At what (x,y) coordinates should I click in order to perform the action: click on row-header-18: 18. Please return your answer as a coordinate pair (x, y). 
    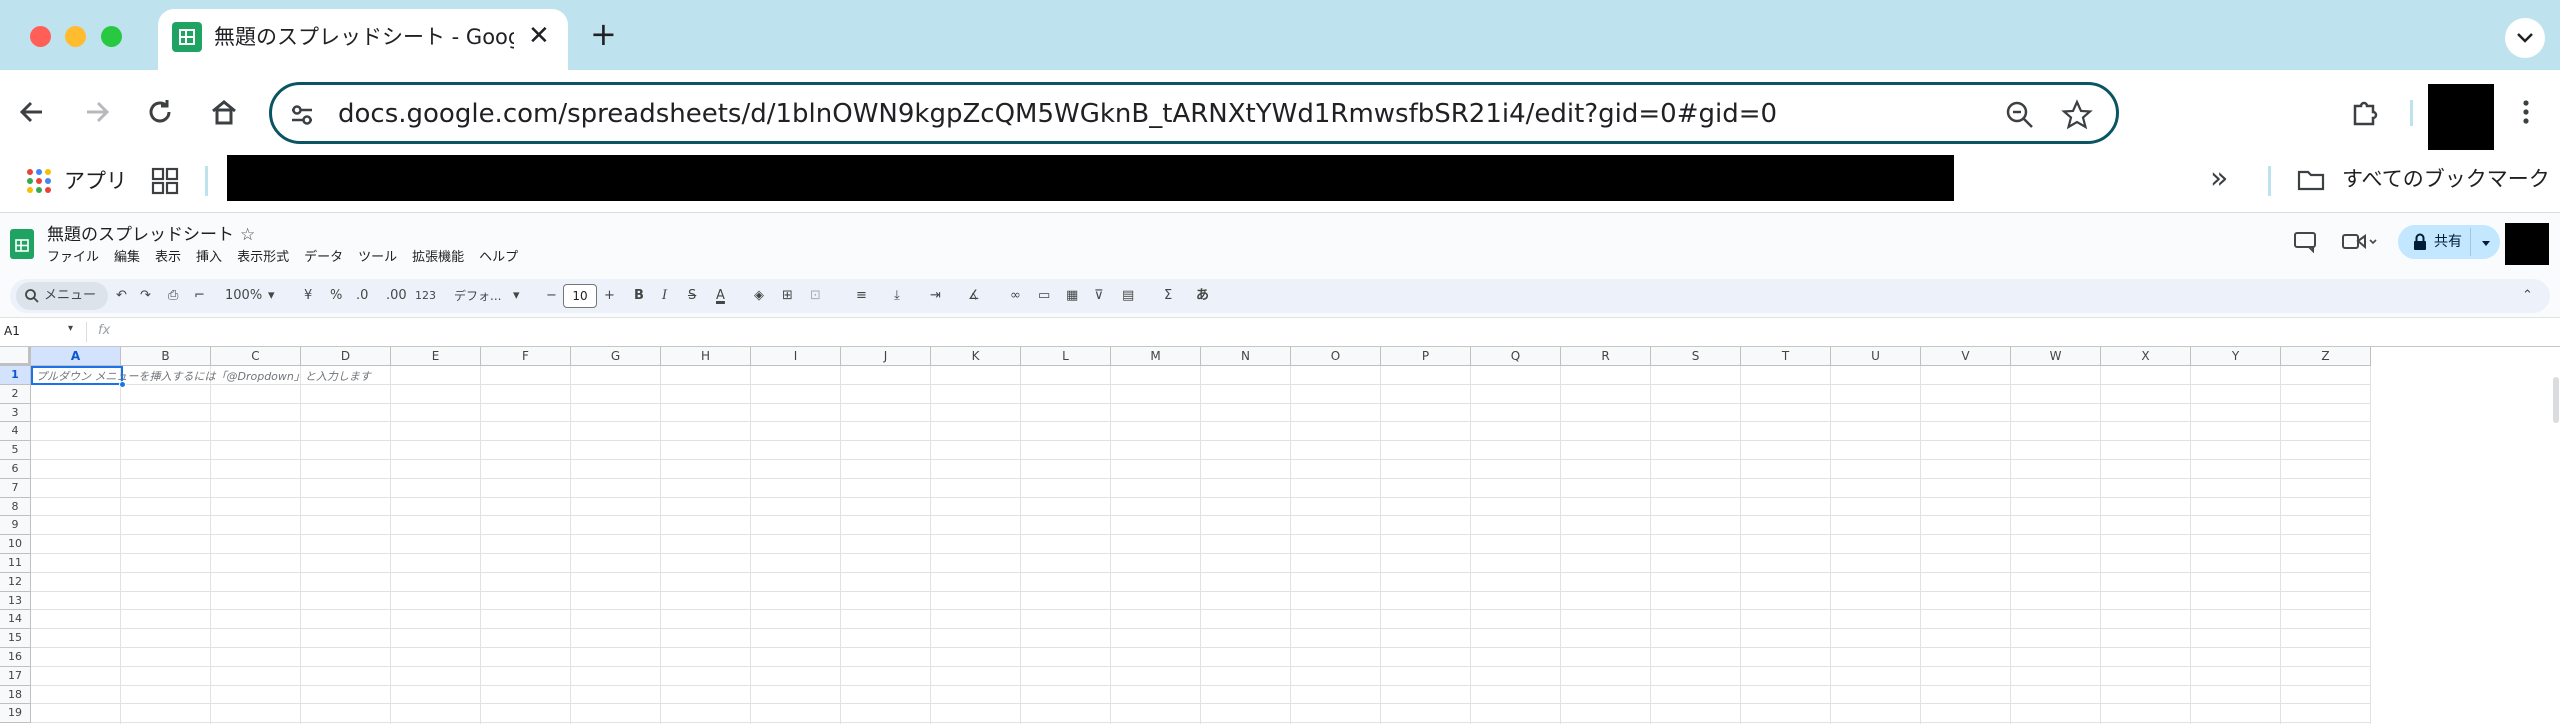
    Looking at the image, I should click on (15, 695).